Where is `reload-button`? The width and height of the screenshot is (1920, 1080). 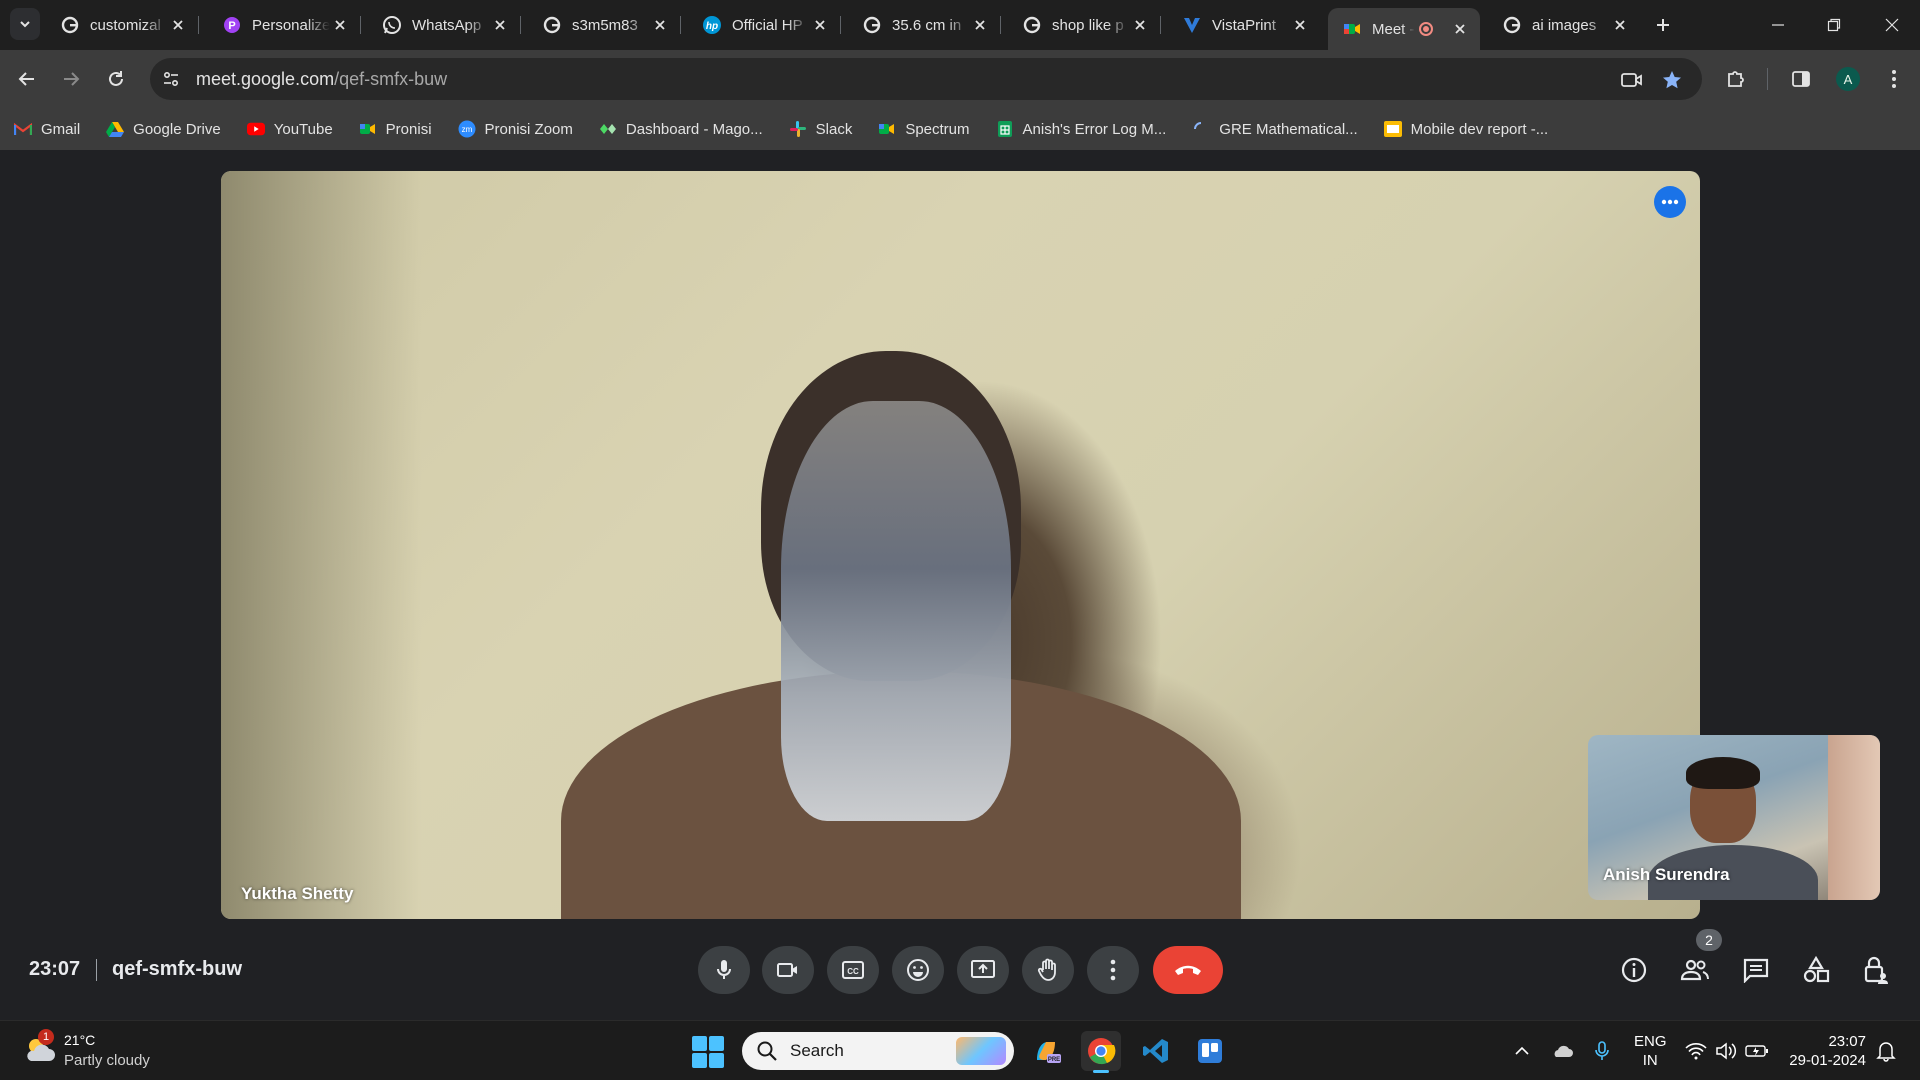
reload-button is located at coordinates (116, 79).